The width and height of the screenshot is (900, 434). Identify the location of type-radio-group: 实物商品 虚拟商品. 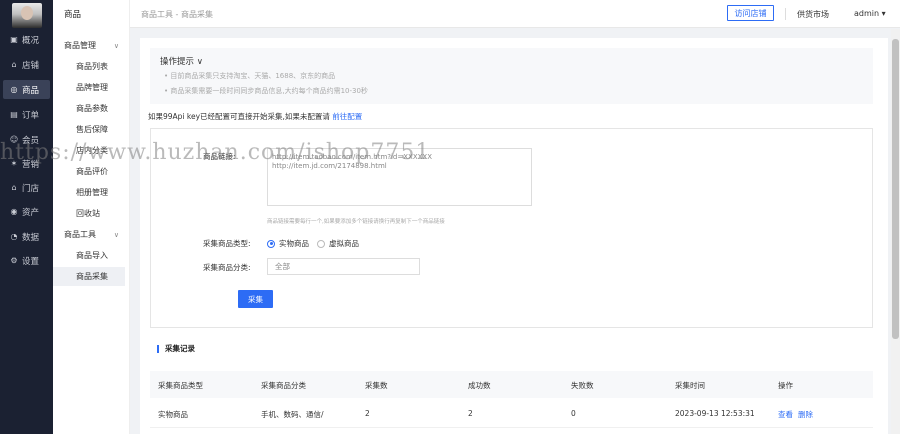
(317, 243).